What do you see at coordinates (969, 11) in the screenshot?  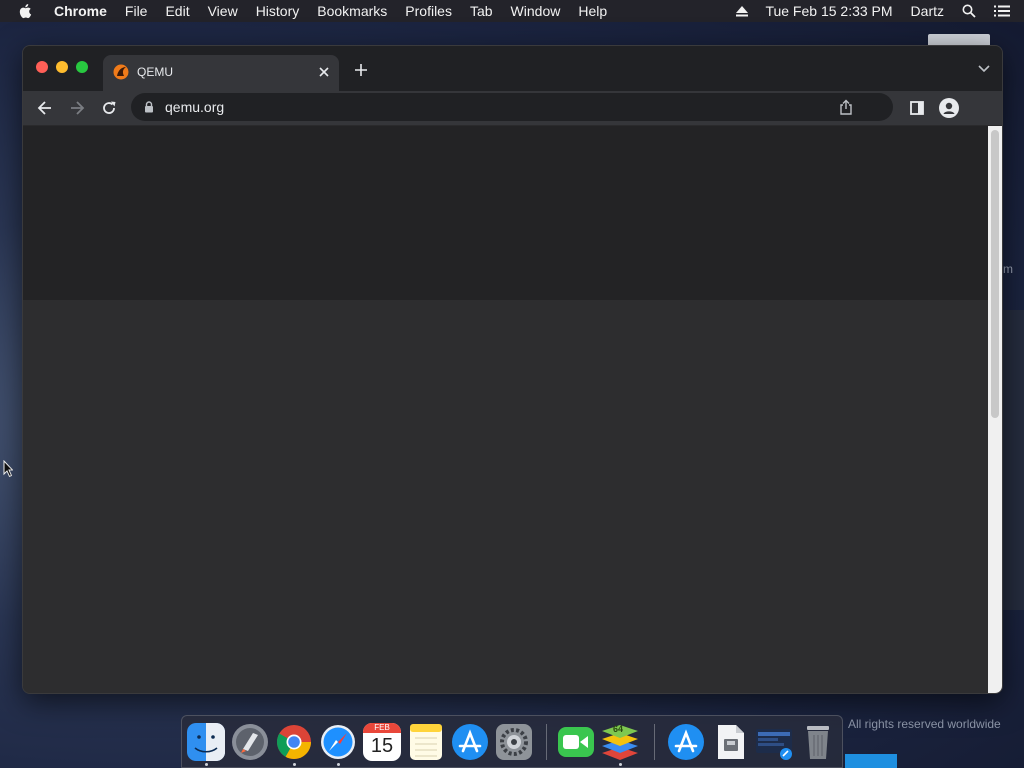 I see `spotlight-search-icon` at bounding box center [969, 11].